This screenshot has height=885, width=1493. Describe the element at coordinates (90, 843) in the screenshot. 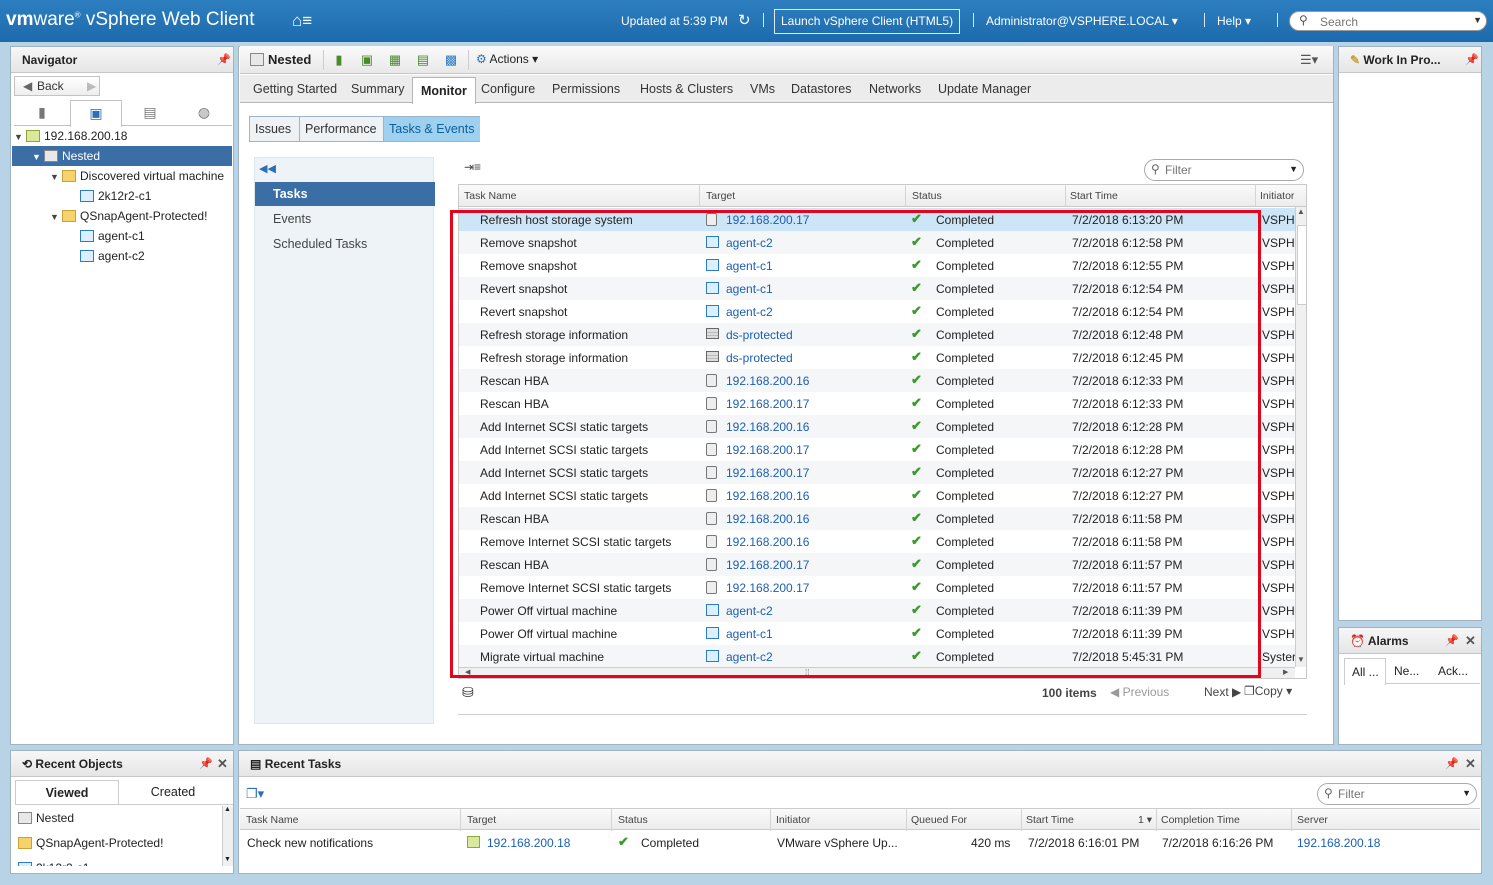

I see `recent-item: QSnapAgent-Protected!` at that location.